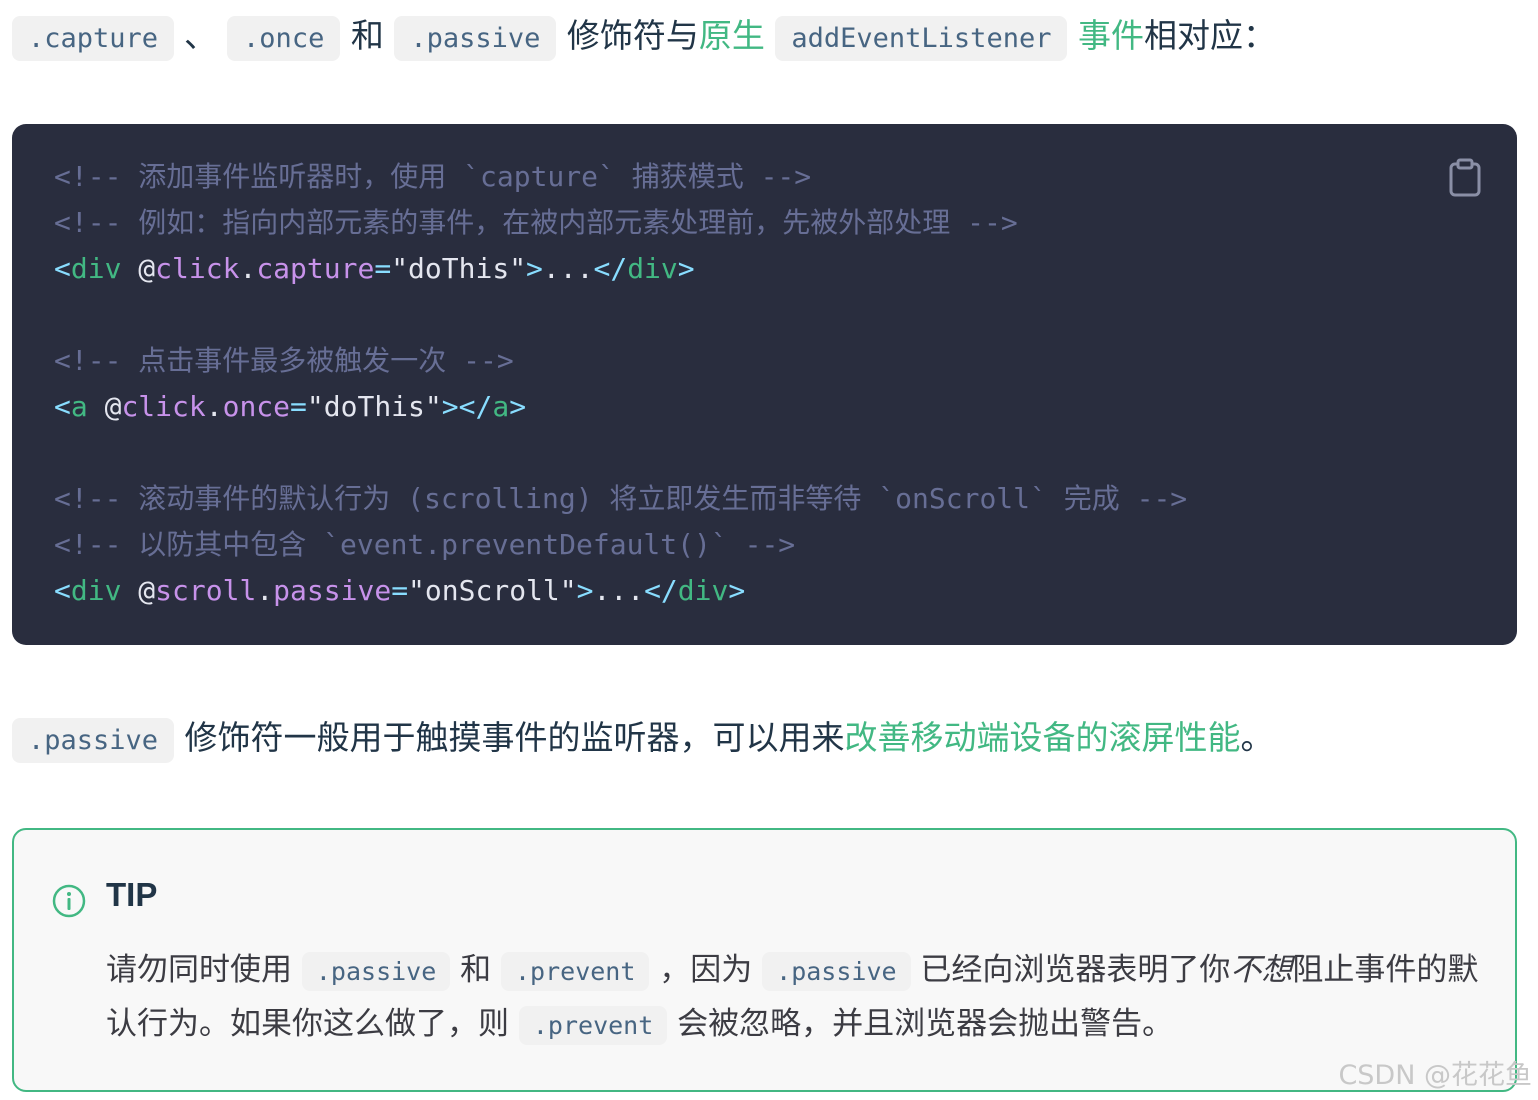 This screenshot has width=1538, height=1100. Describe the element at coordinates (476, 970) in the screenshot. I see `tip-text: 和` at that location.